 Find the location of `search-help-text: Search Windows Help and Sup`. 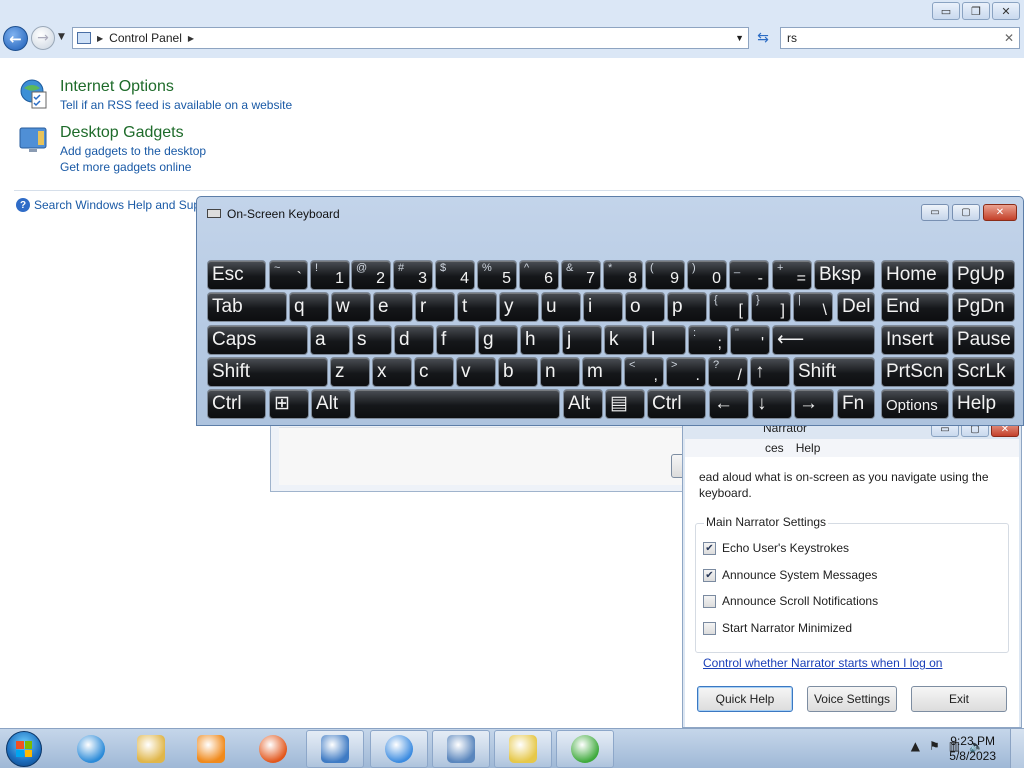

search-help-text: Search Windows Help and Sup is located at coordinates (117, 205).